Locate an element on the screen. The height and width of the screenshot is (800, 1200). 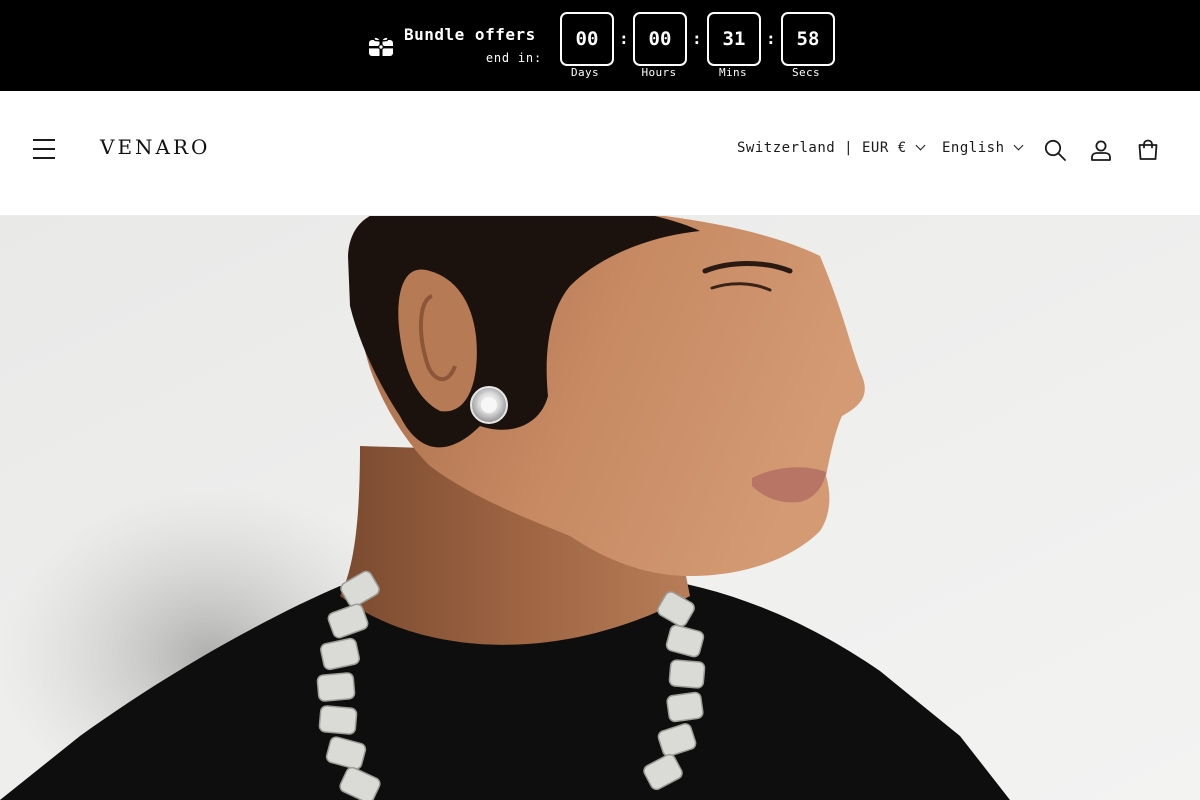
country-selector: Switzerland | EUR € is located at coordinates (831, 148).